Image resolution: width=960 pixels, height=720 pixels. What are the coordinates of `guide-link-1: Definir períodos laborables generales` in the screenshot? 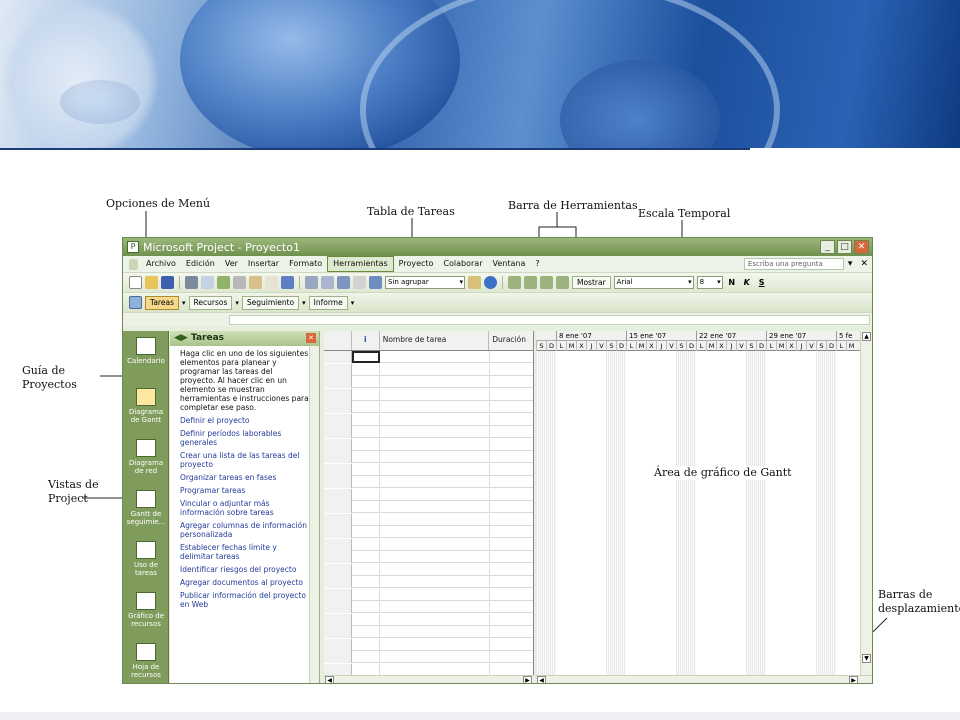 It's located at (244, 440).